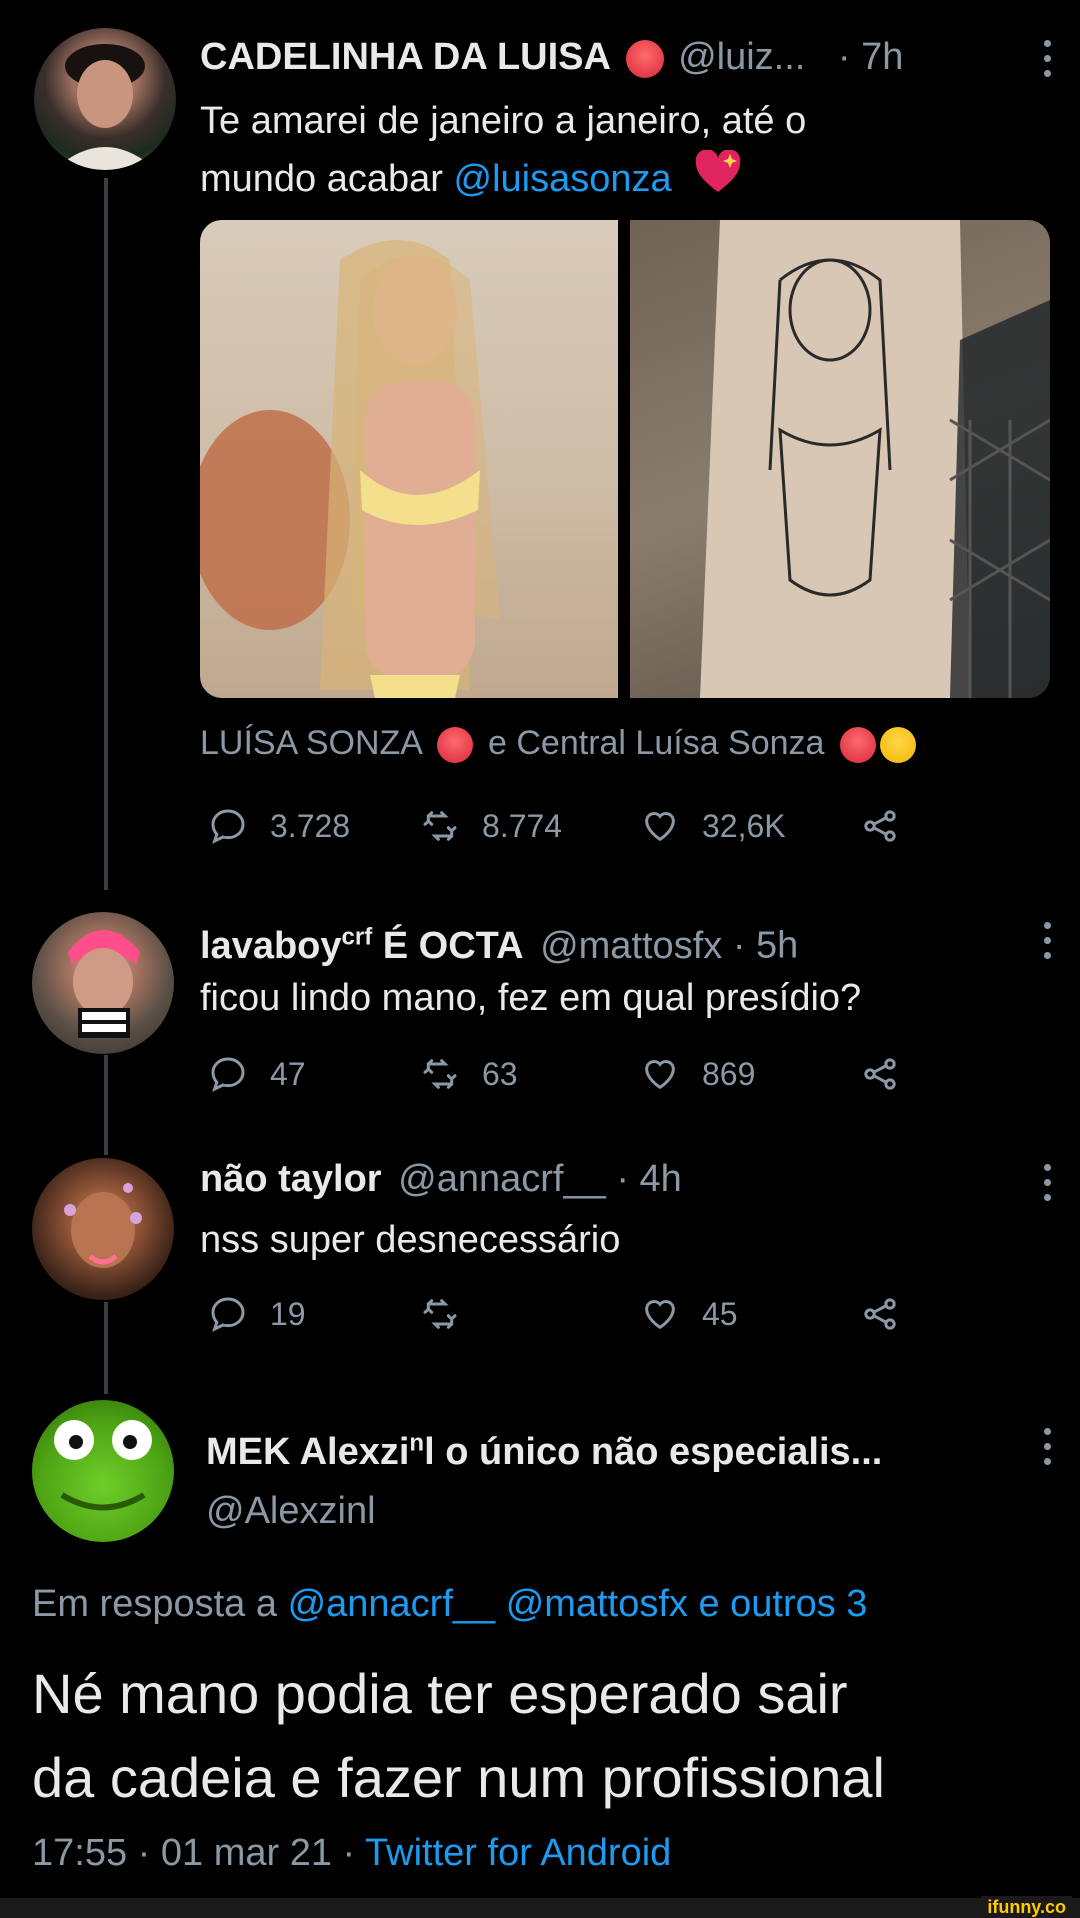 The width and height of the screenshot is (1080, 1918). Describe the element at coordinates (291, 1511) in the screenshot. I see `user-handle: @Alexzinl` at that location.